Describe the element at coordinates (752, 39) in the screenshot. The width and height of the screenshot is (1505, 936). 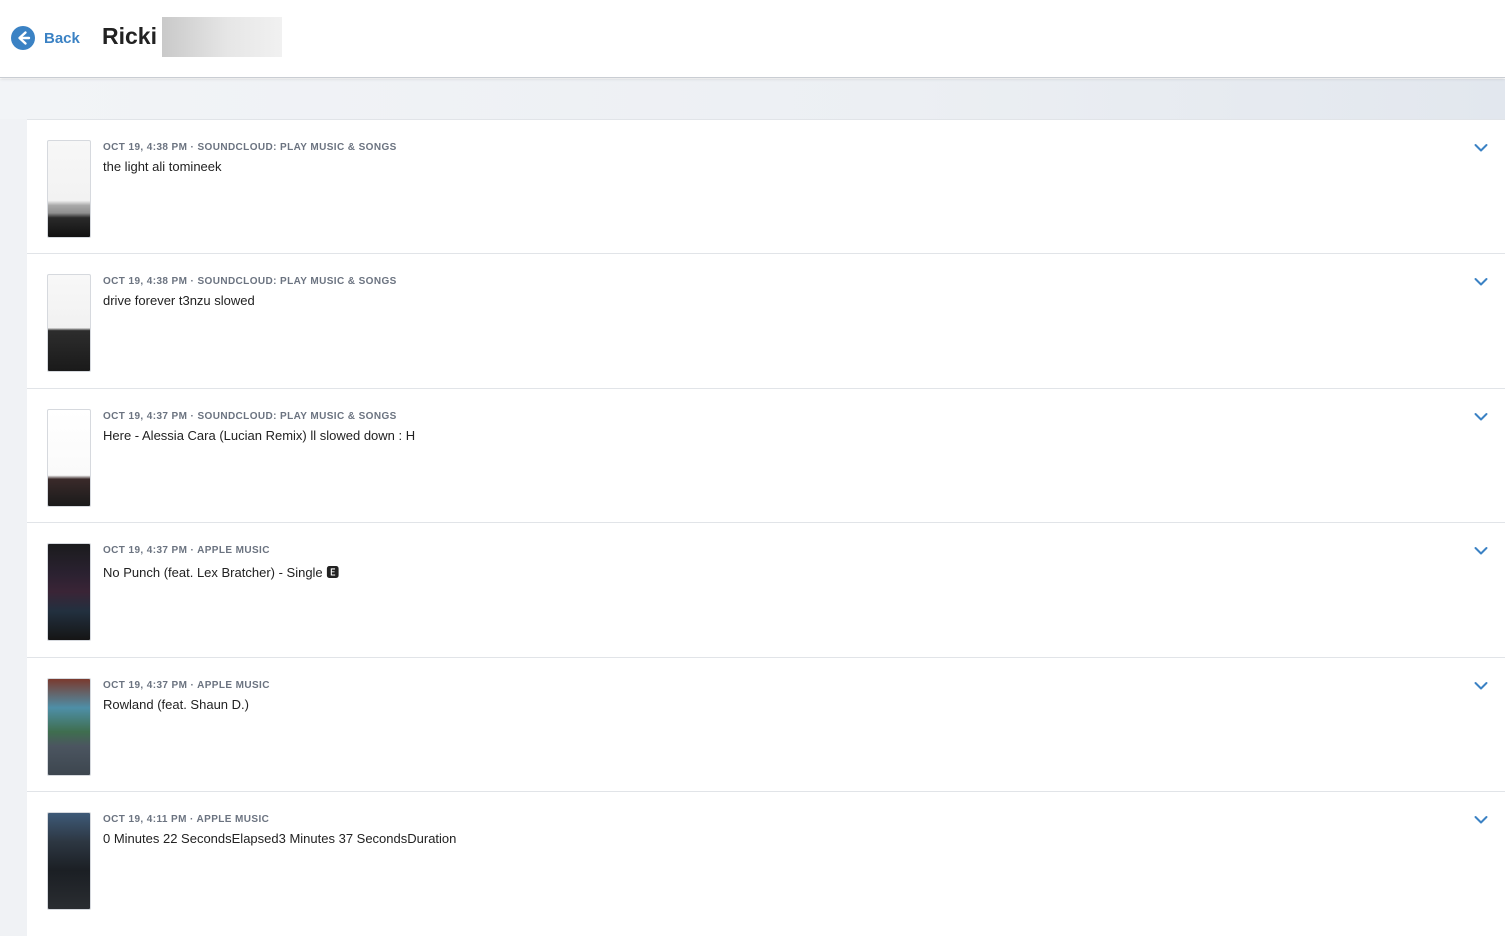
I see `app-header: Back Ricki` at that location.